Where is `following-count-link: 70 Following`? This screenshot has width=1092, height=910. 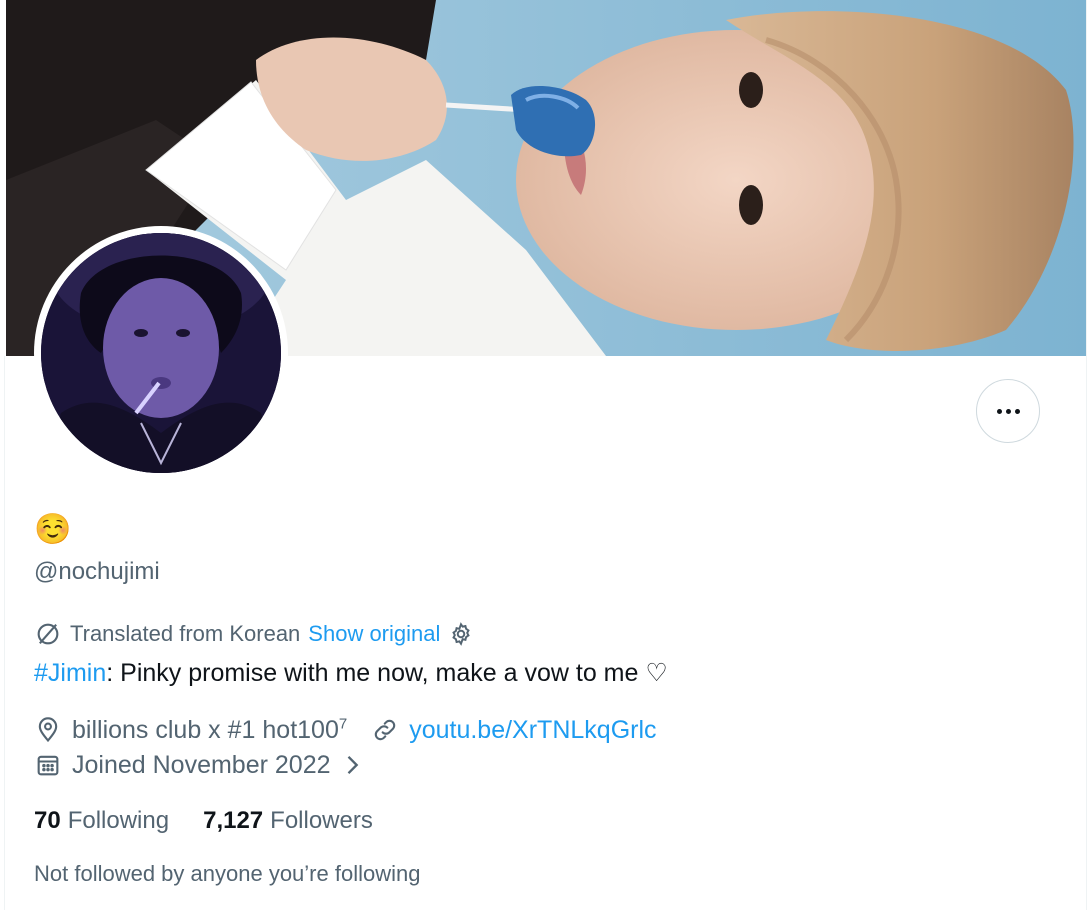
following-count-link: 70 Following is located at coordinates (101, 821).